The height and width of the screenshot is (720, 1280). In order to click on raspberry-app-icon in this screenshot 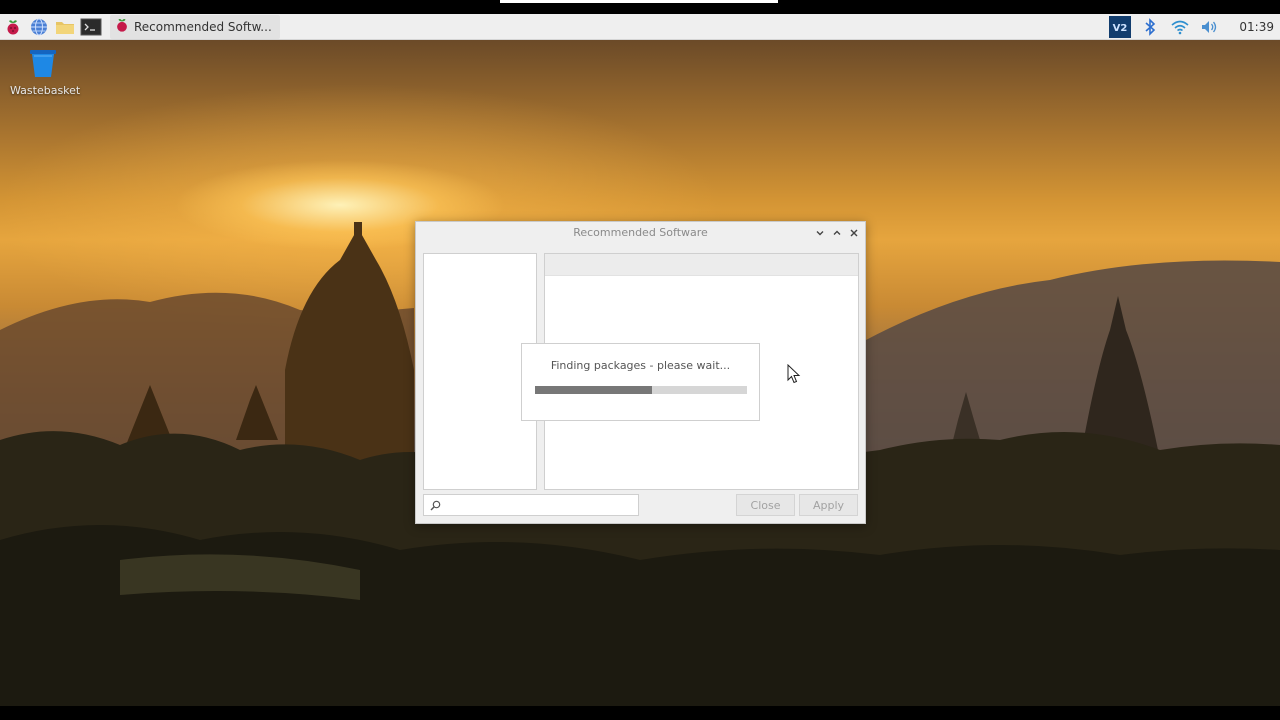, I will do `click(122, 26)`.